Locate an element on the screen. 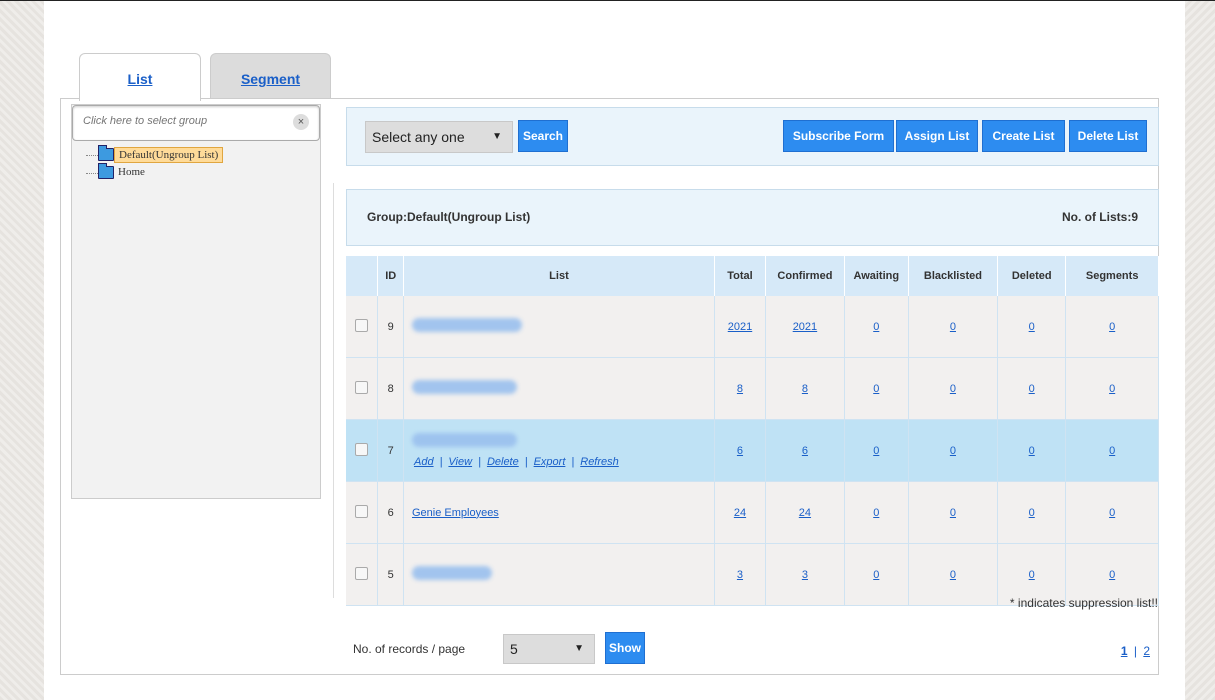  confirmed-link: 3 is located at coordinates (805, 575).